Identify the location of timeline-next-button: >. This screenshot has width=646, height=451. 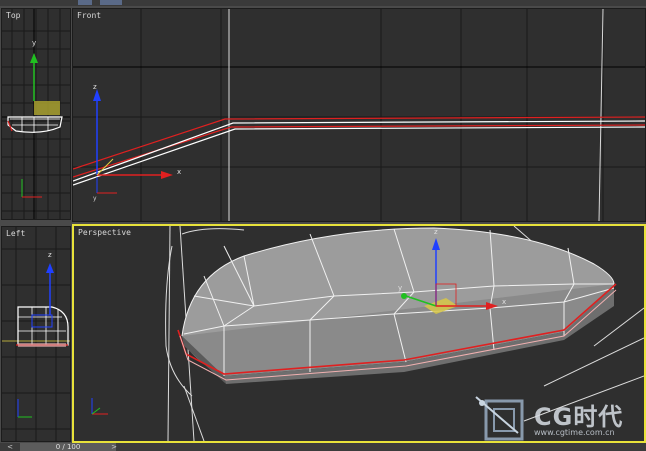
(114, 447).